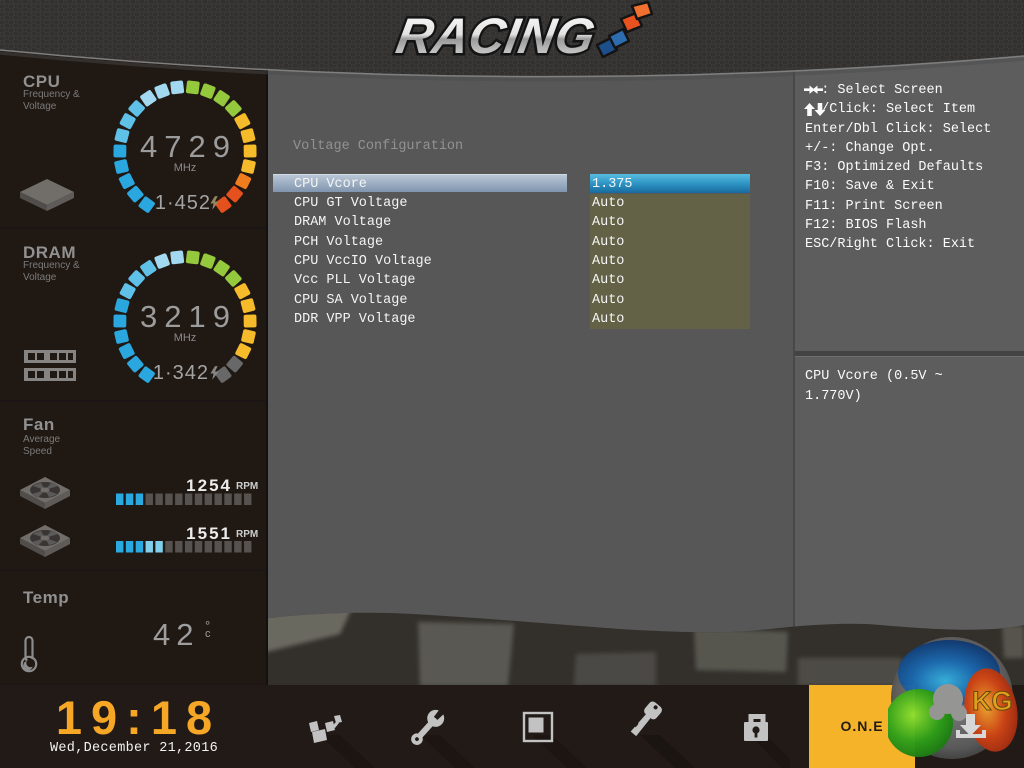 The image size is (1024, 768). Describe the element at coordinates (495, 35) in the screenshot. I see `svg-text: RACING` at that location.